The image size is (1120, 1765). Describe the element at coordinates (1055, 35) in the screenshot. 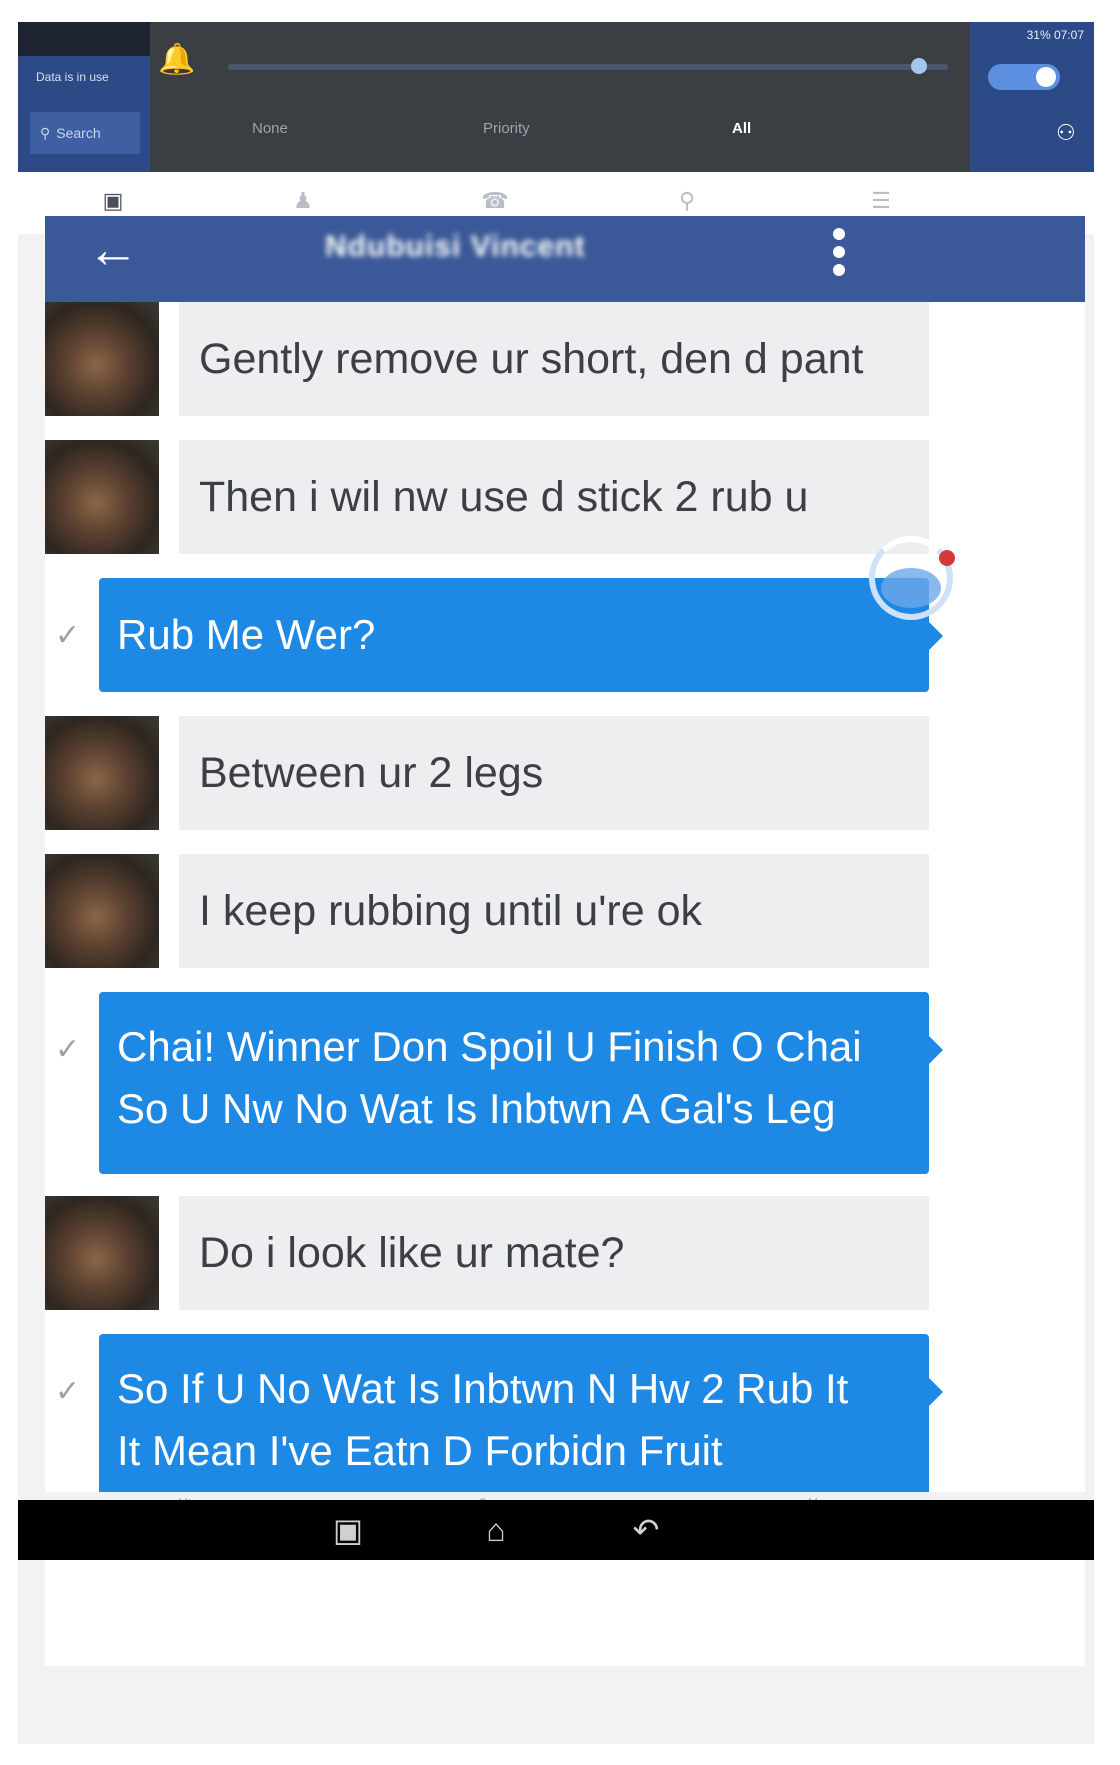

I see `status-bar-text: 31% 07:07` at that location.